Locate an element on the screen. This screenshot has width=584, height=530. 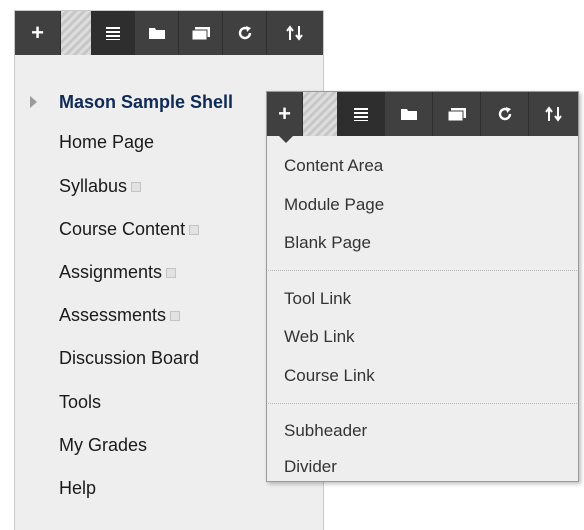
menu-item-syllabus: Syllabus is located at coordinates (100, 186).